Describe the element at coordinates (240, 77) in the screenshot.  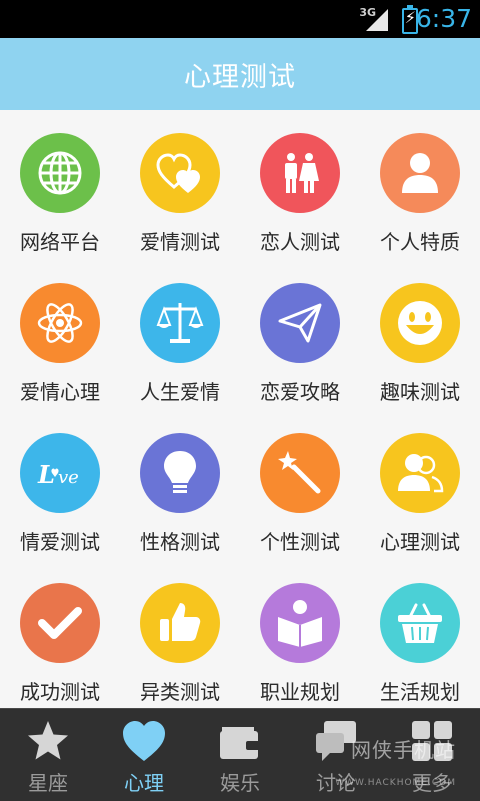
I see `page-title: 心理测试` at that location.